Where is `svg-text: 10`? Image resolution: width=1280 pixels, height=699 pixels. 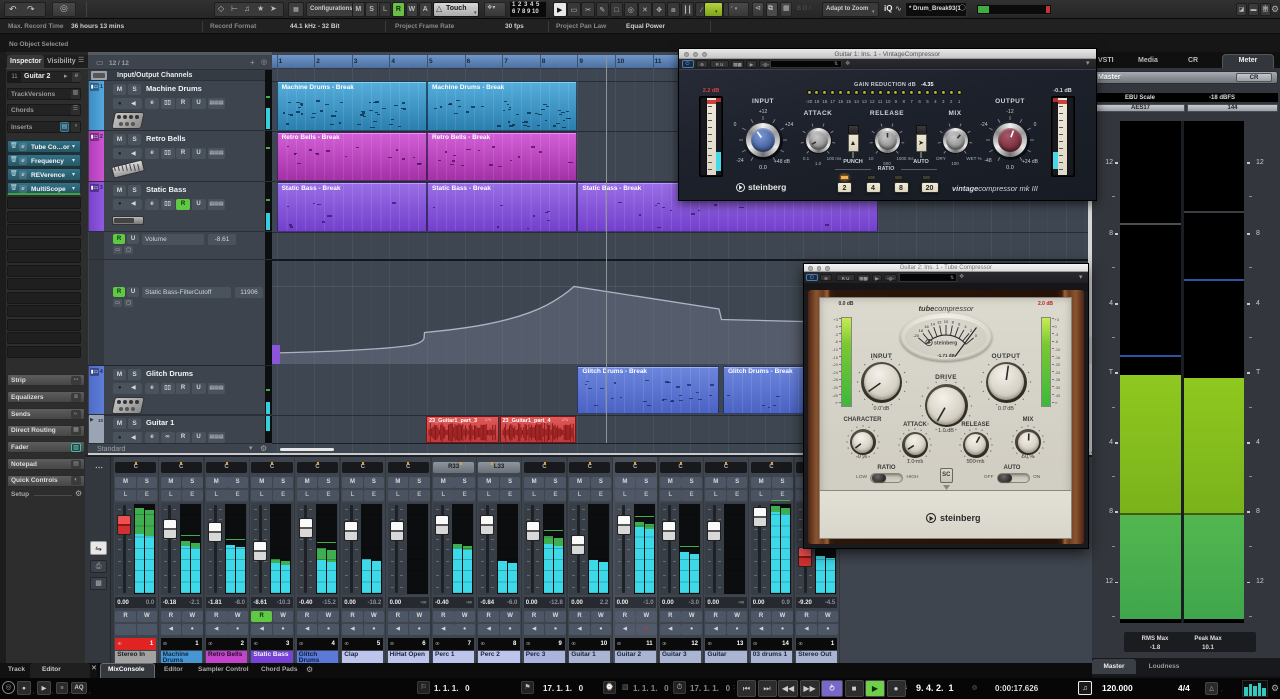 svg-text: 10 is located at coordinates (946, 321).